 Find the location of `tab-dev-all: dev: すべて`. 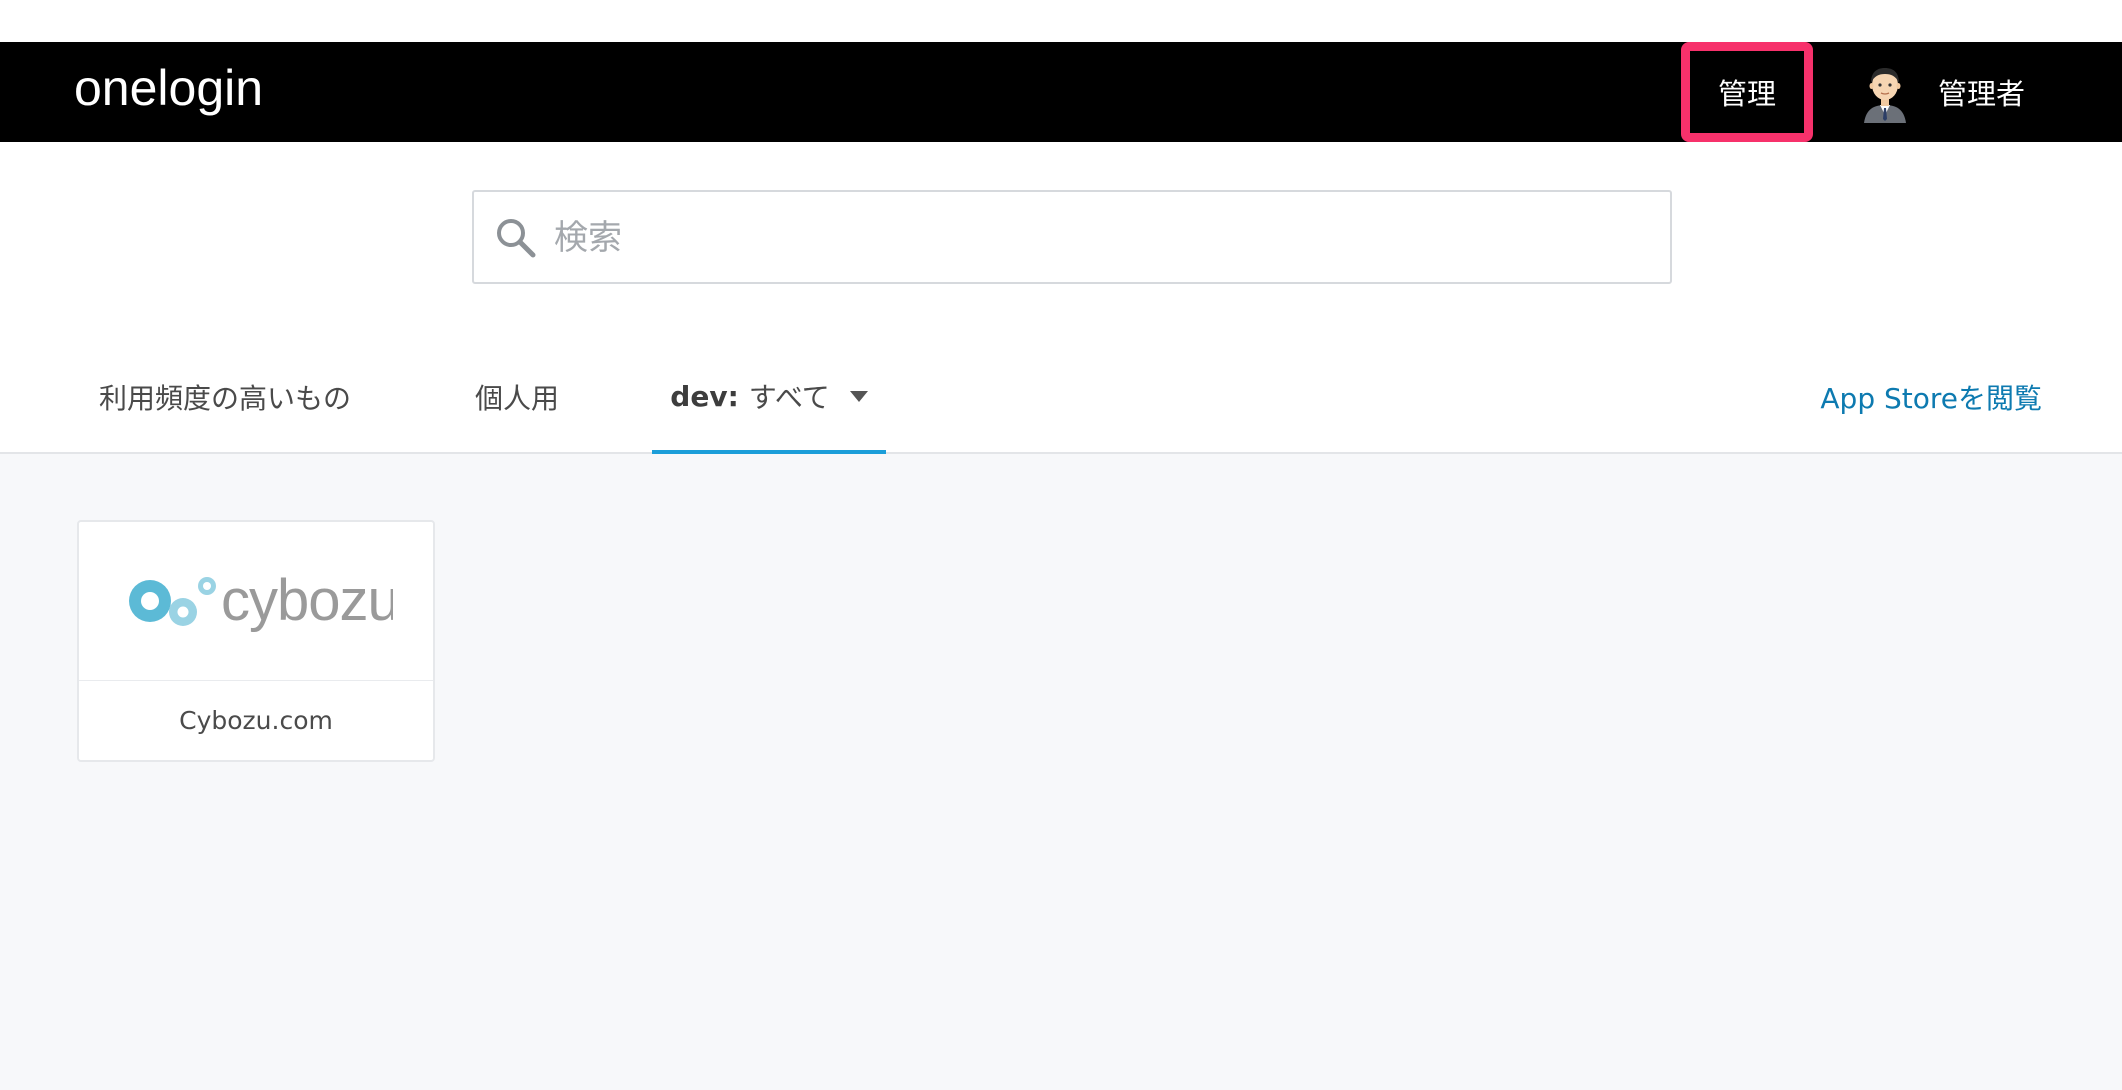

tab-dev-all: dev: すべて is located at coordinates (769, 398).